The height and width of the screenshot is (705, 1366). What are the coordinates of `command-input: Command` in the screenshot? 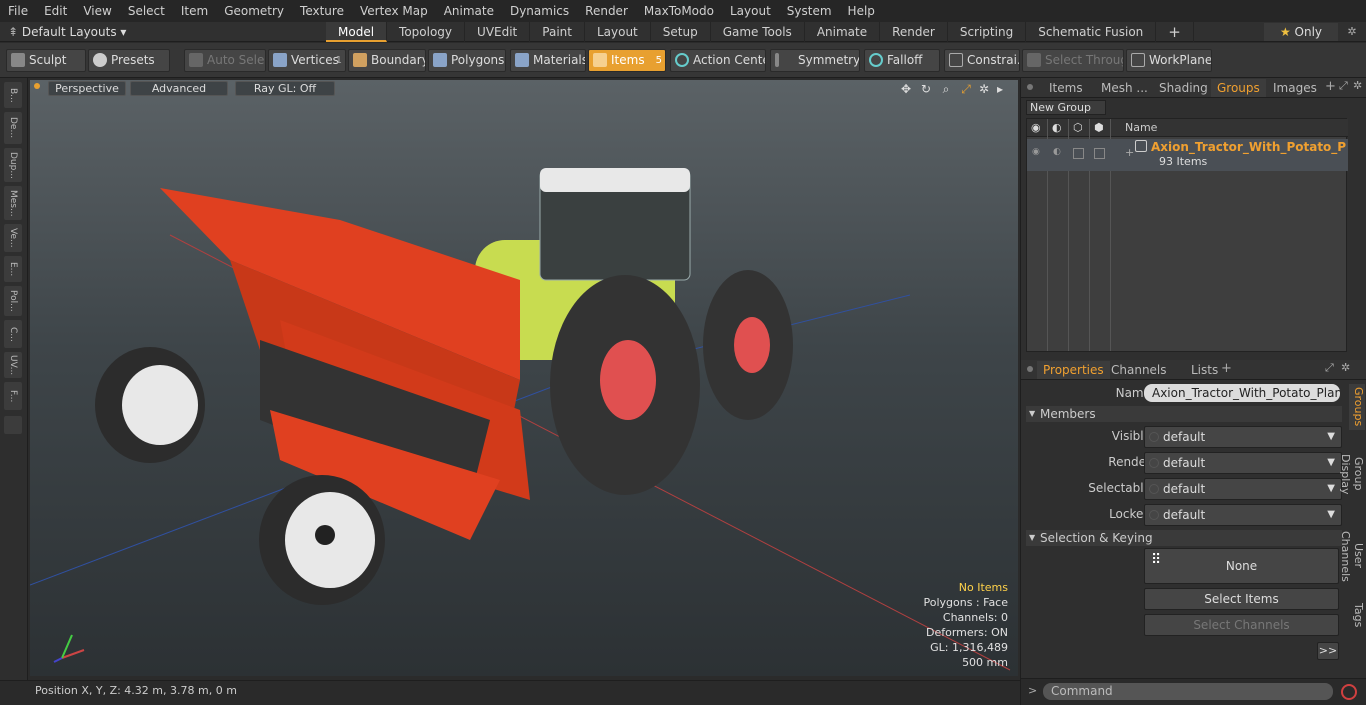 It's located at (1188, 691).